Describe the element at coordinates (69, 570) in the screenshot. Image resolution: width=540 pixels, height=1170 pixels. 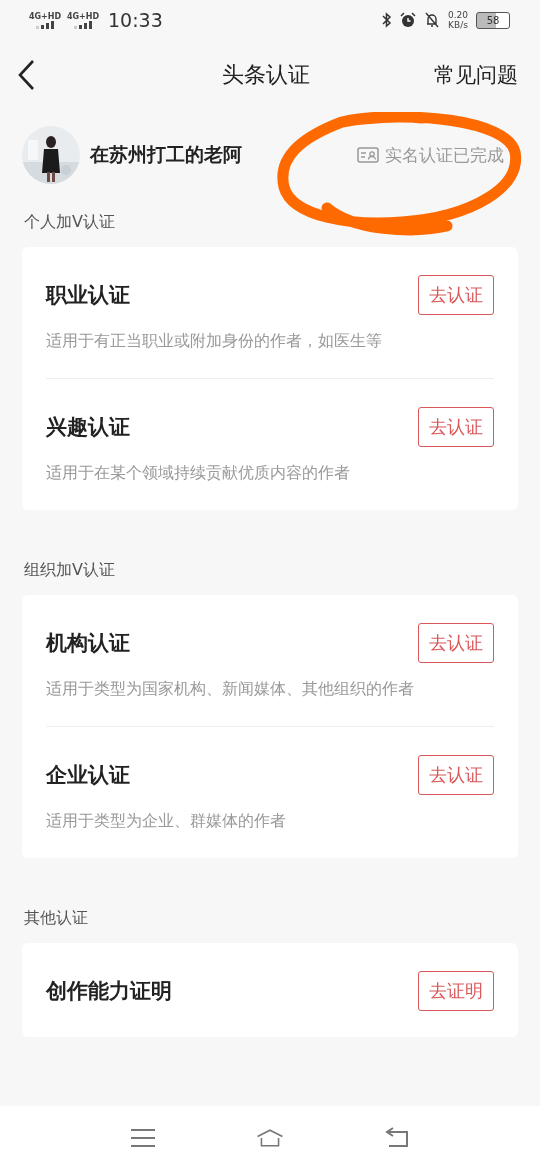
I see `section-label: 组织加V认证` at that location.